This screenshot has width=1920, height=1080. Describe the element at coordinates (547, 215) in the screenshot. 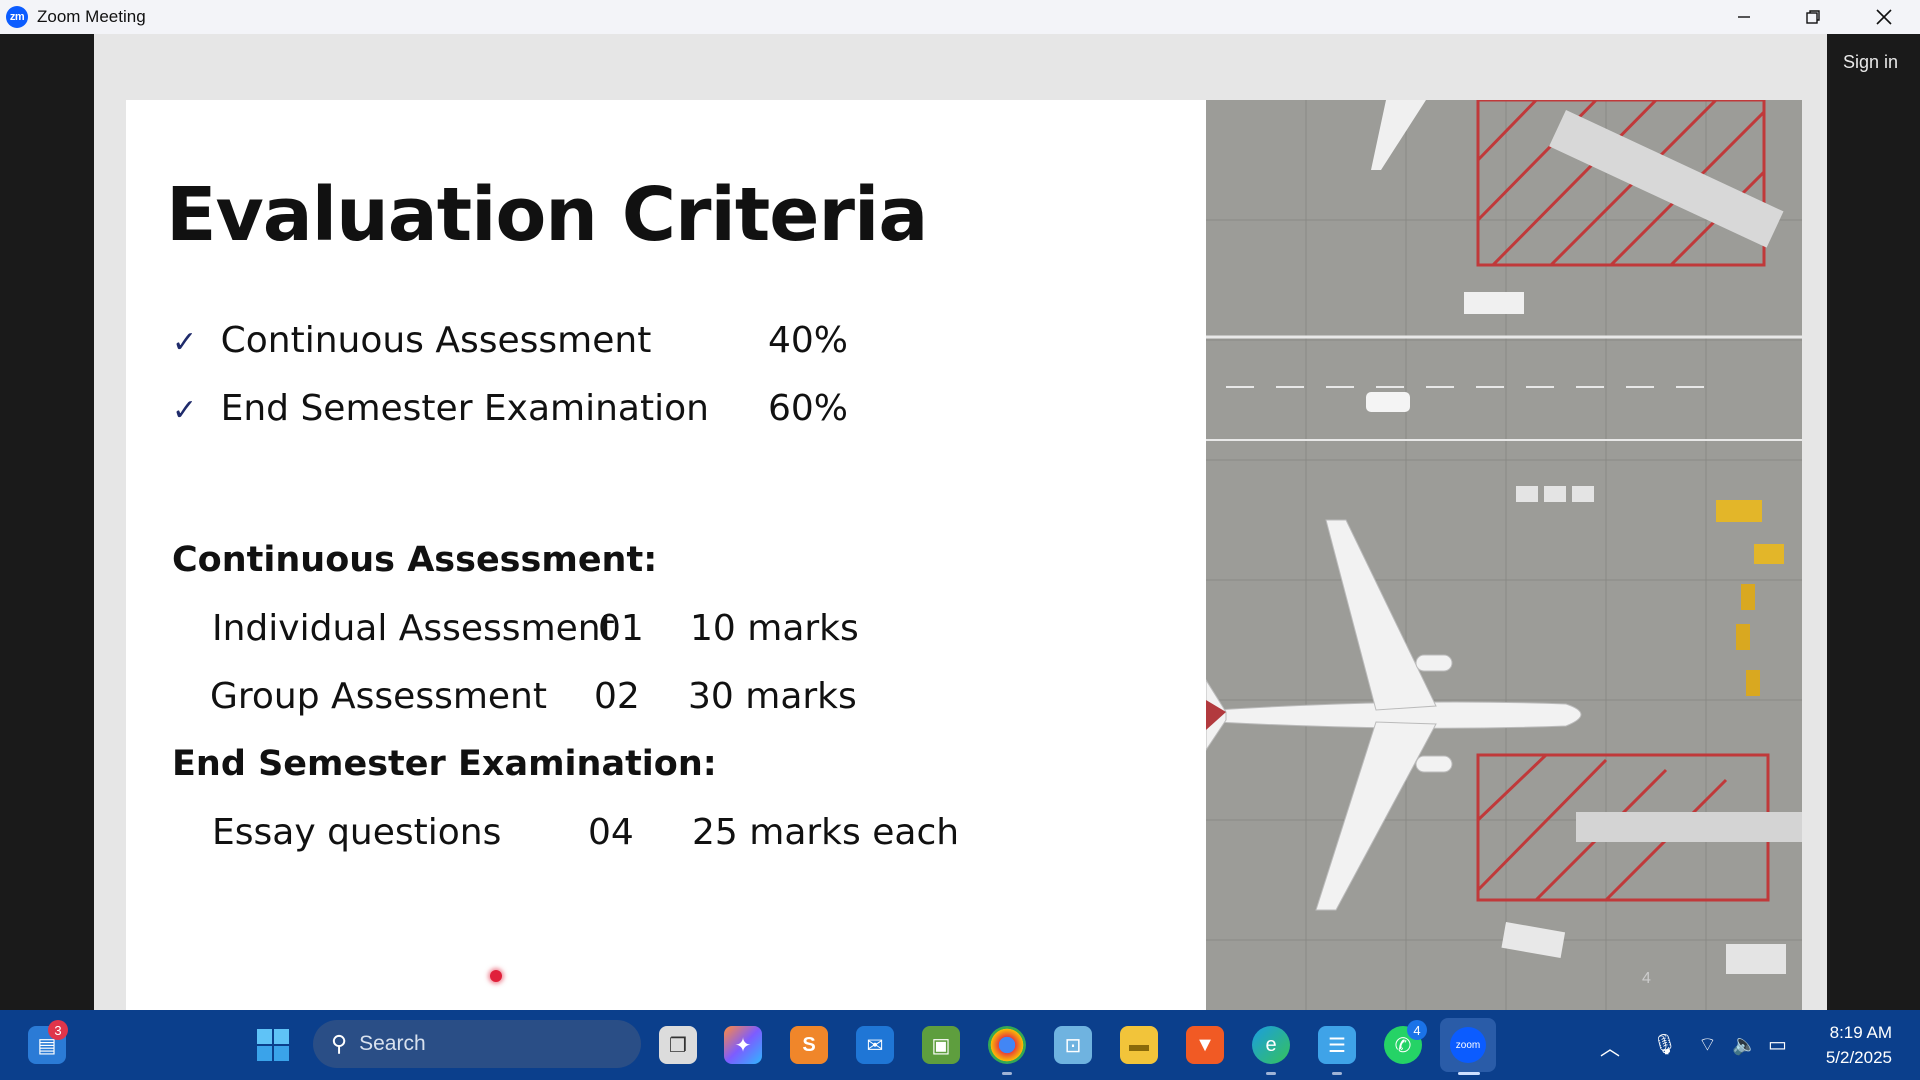

I see `slide-title: Evaluation Criteria` at that location.